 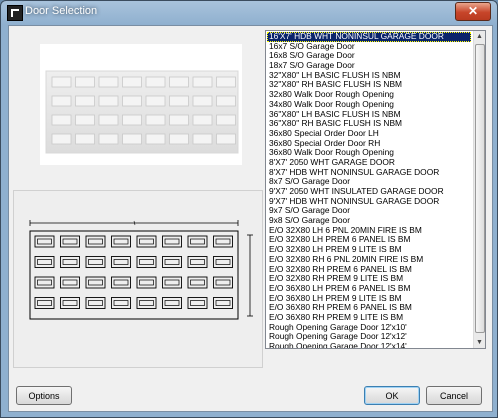 I want to click on door-list-item: 36"X80" LH BASIC FLUSH IS NBM, so click(x=369, y=115).